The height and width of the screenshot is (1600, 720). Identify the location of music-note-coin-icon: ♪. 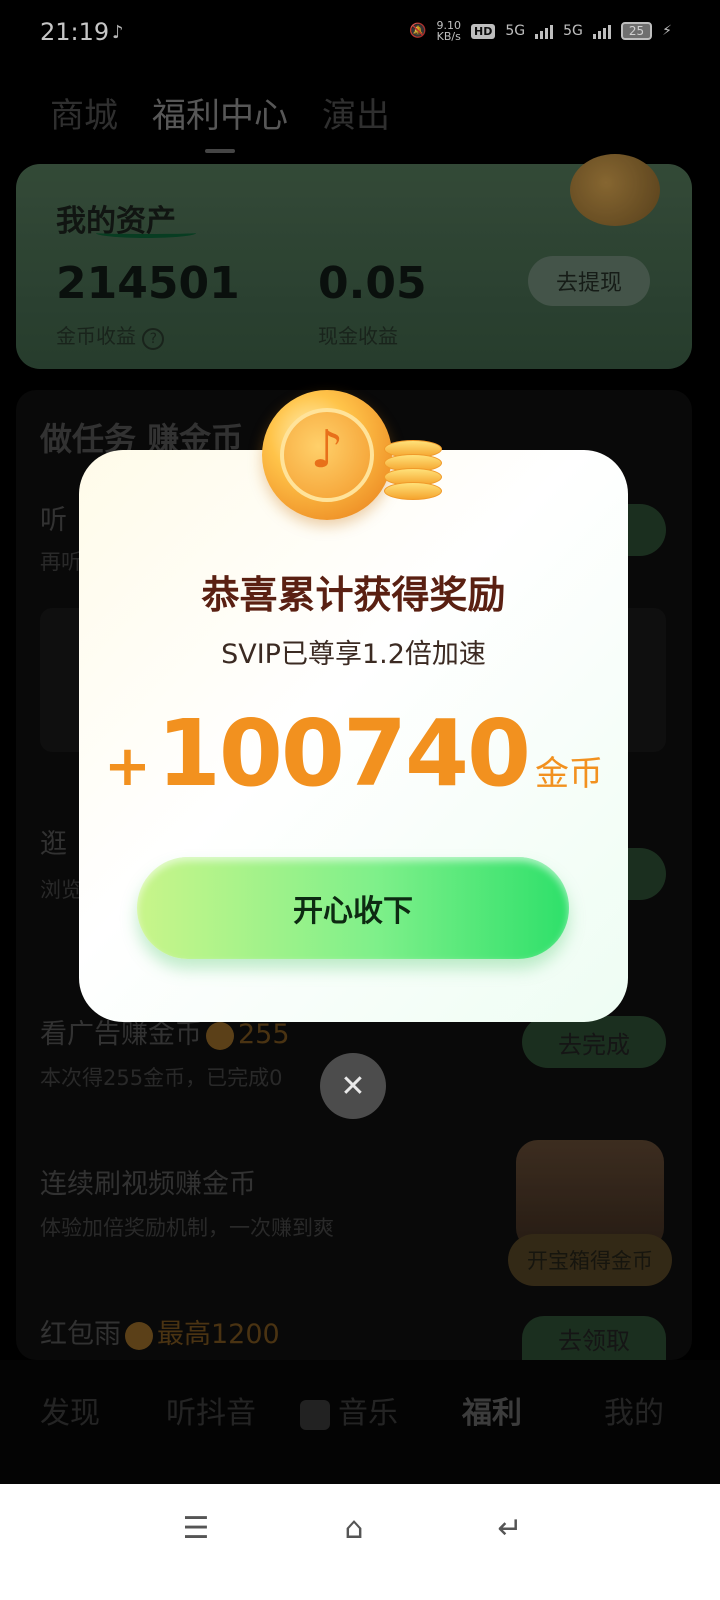
(327, 450).